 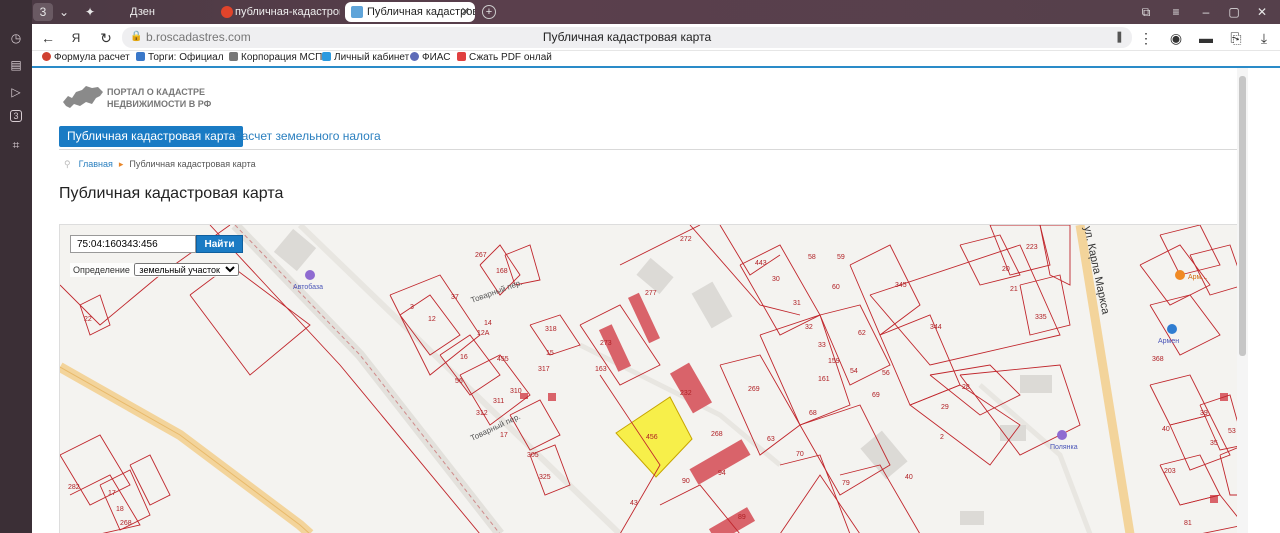 I want to click on zen-icon: 3, so click(x=16, y=116).